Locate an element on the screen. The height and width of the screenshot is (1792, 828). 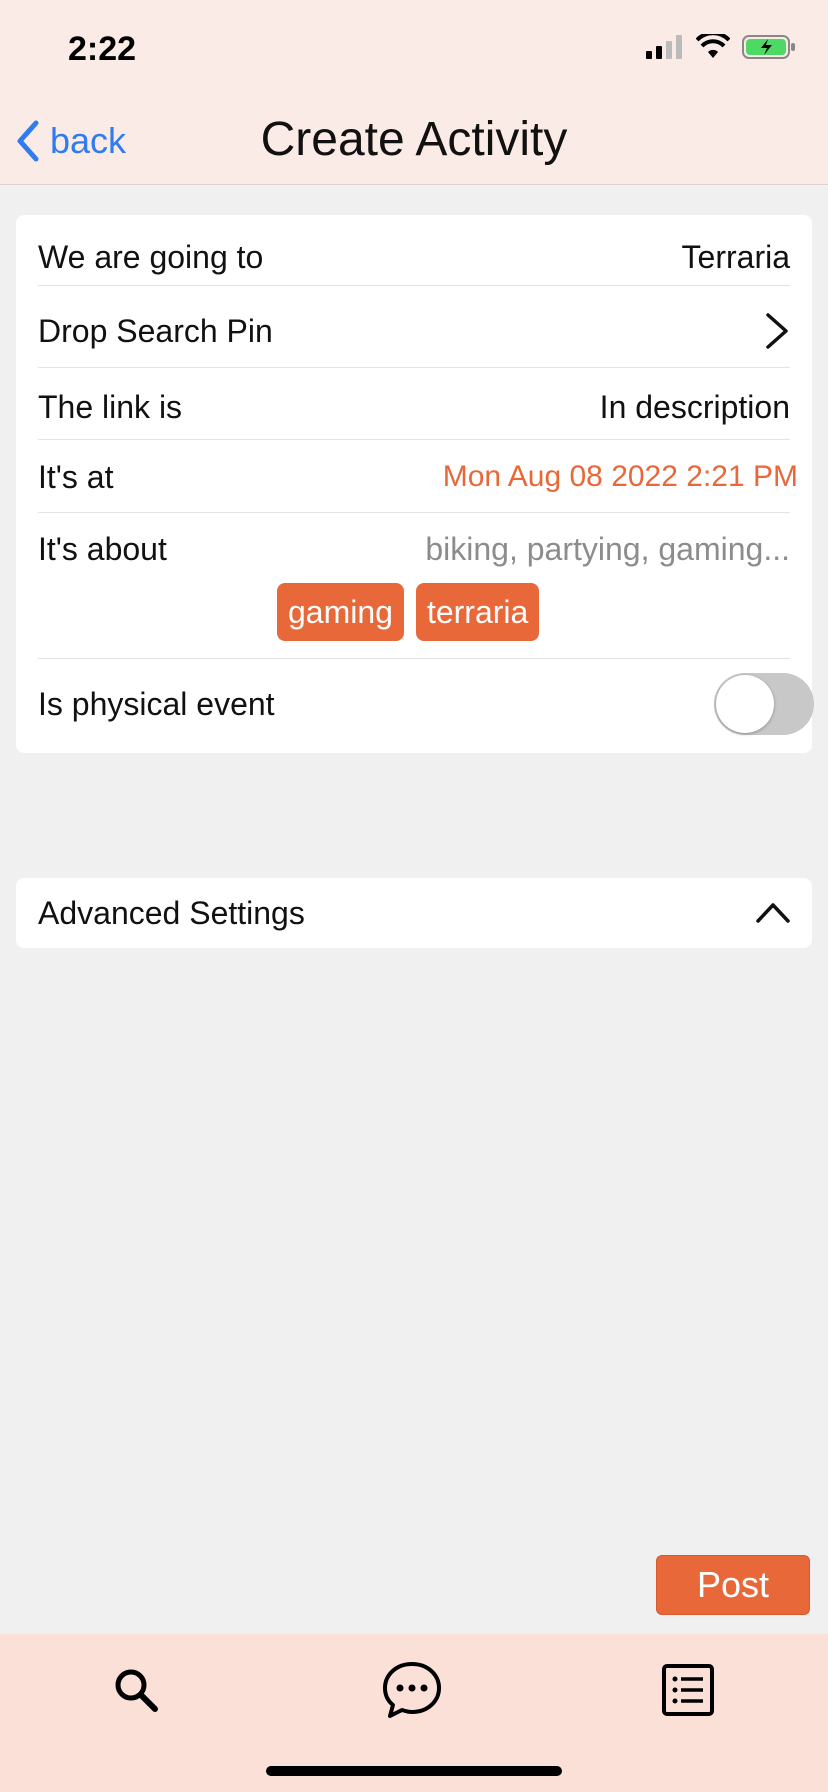
drop-search-pin-label: Drop Search Pin is located at coordinates (155, 330).